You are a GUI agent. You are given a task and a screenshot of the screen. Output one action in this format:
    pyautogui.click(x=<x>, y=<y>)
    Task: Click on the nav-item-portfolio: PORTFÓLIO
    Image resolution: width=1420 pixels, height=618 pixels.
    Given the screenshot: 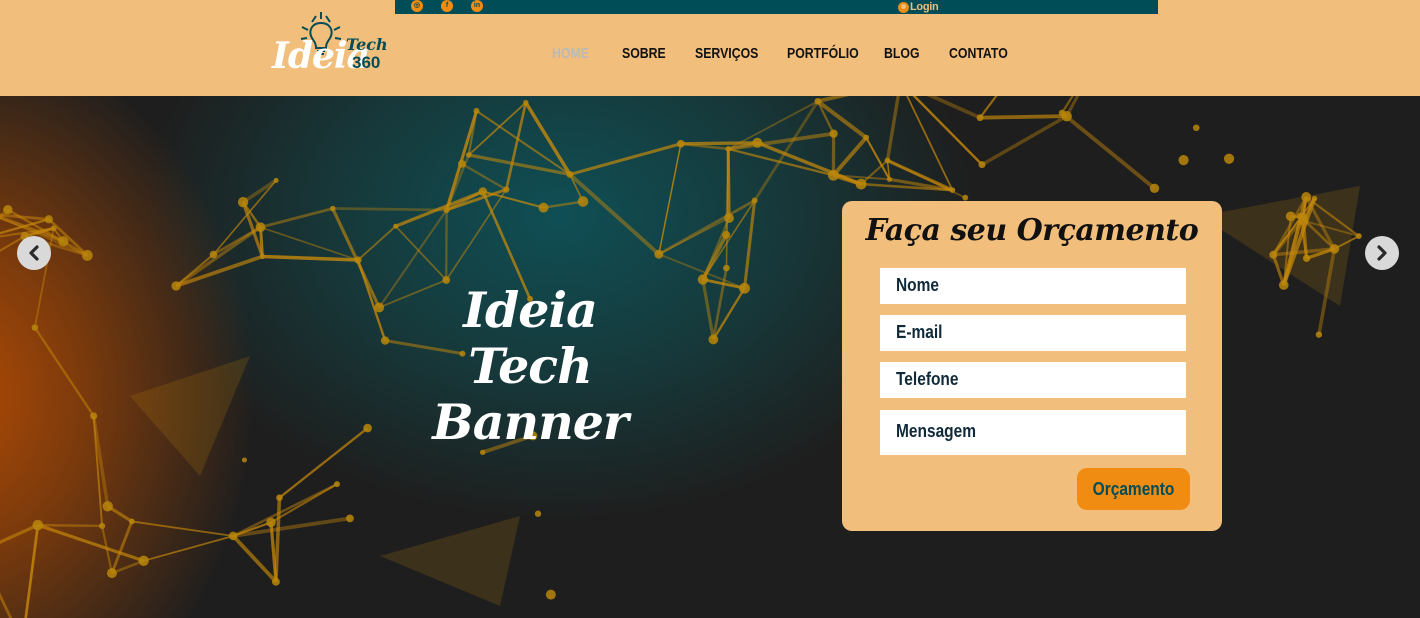 What is the action you would take?
    pyautogui.click(x=823, y=53)
    